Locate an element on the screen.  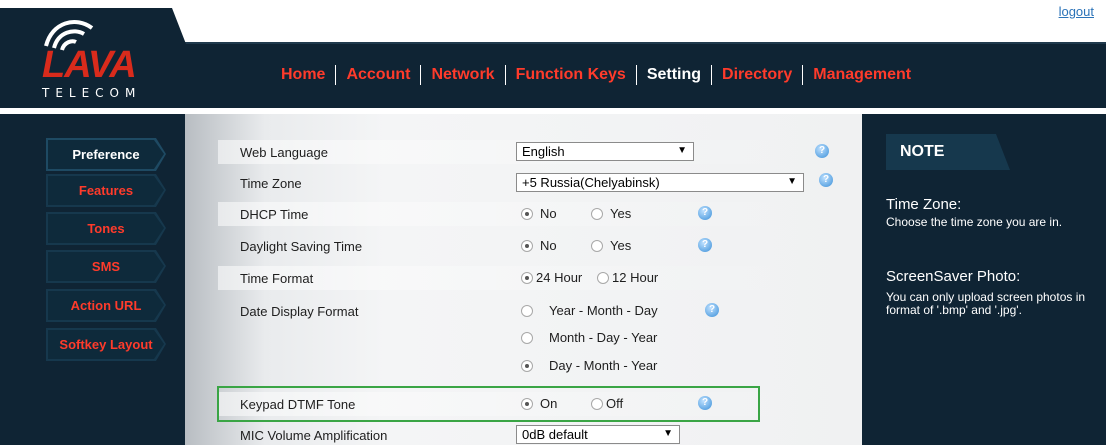
nav-account: Account is located at coordinates (378, 75).